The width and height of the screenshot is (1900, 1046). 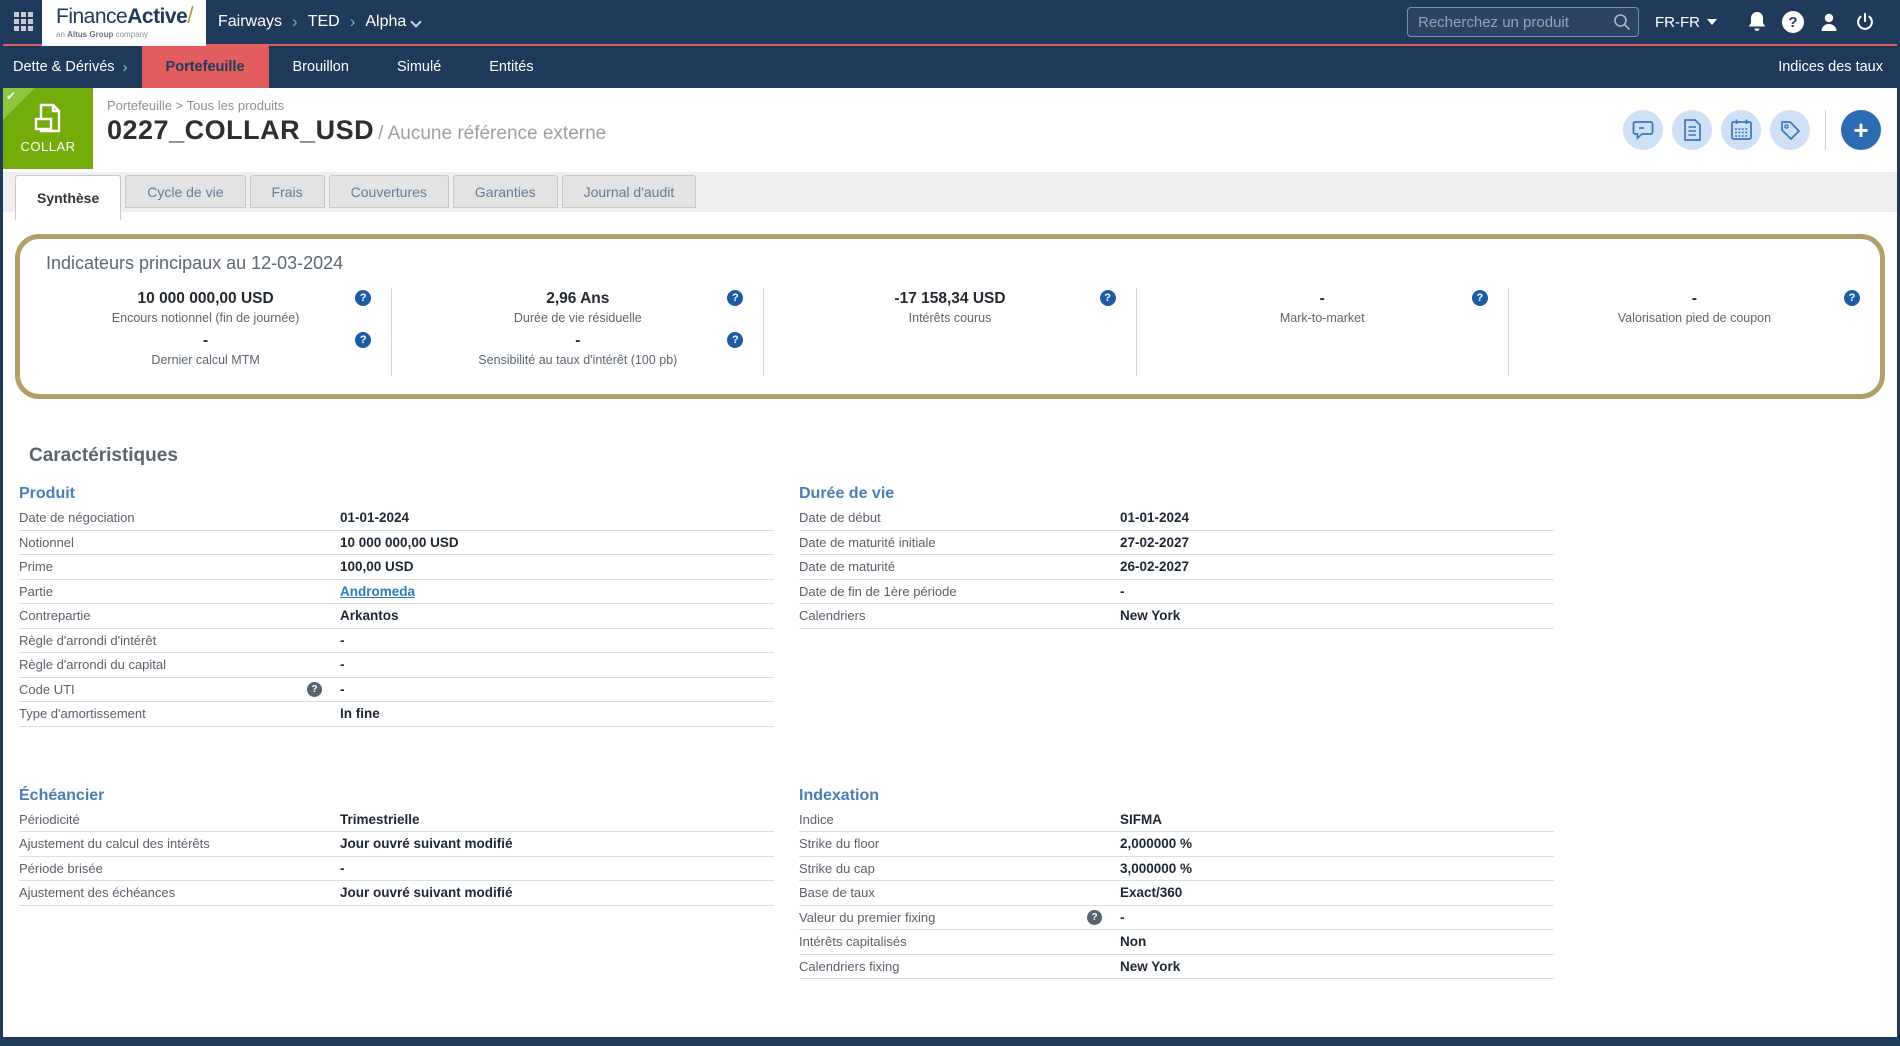 I want to click on breadcrumb-item-ted: TED, so click(x=324, y=22).